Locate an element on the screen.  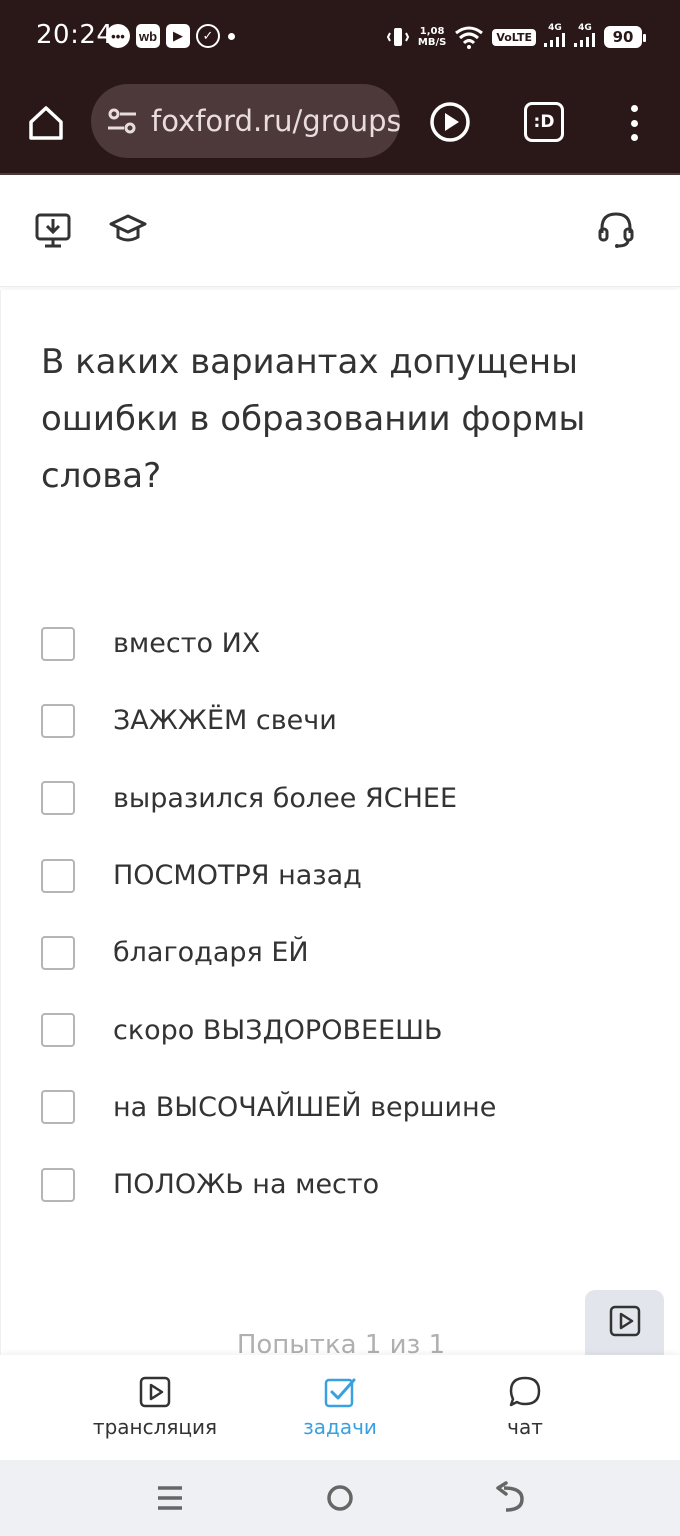
notification-icons: ••• wb ▶ ✓ is located at coordinates (170, 36).